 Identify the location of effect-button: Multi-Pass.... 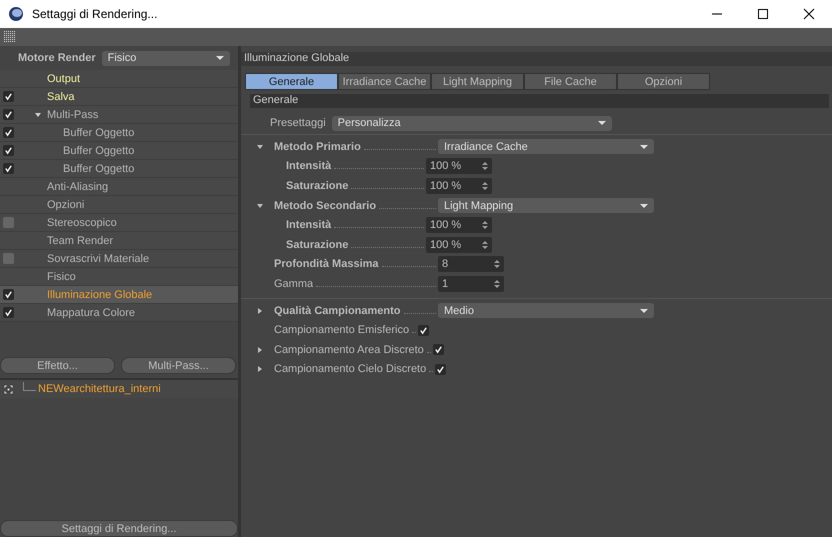
(178, 365).